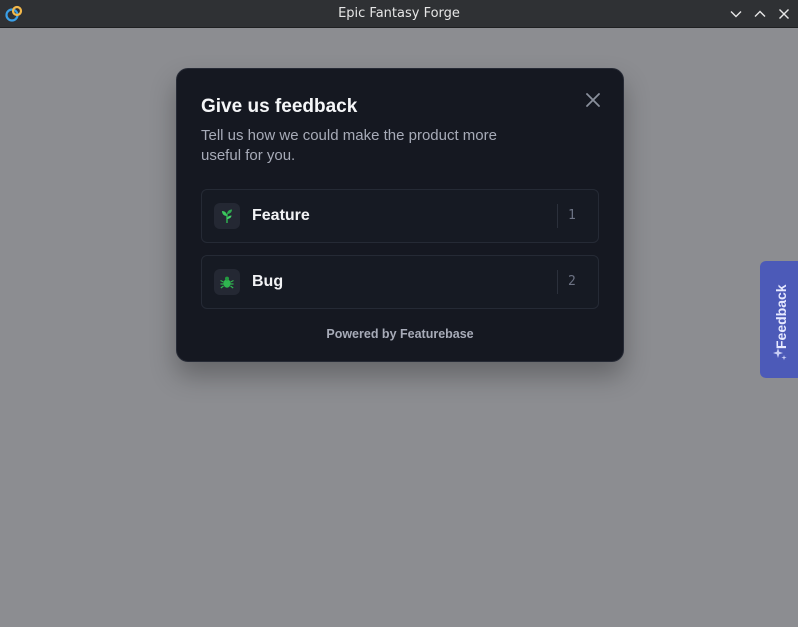 The height and width of the screenshot is (627, 798). Describe the element at coordinates (268, 281) in the screenshot. I see `bug-option-label: Bug` at that location.